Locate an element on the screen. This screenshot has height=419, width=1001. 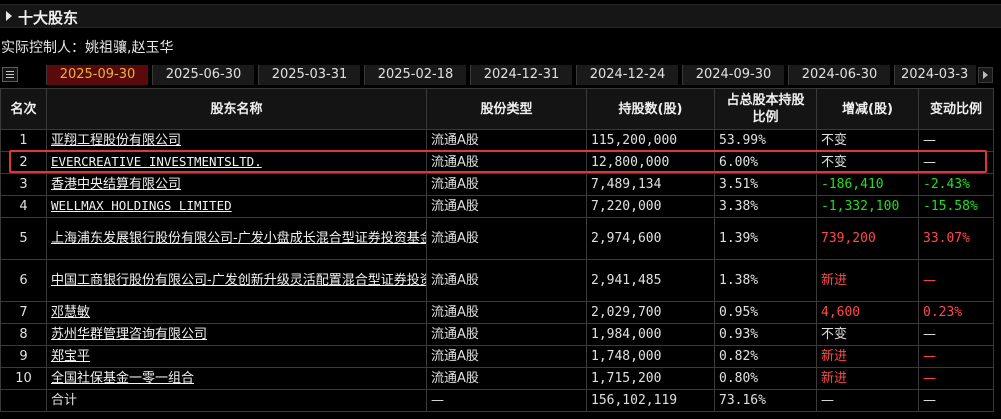
holder-name-link: 香港中央结算有限公司 is located at coordinates (116, 184).